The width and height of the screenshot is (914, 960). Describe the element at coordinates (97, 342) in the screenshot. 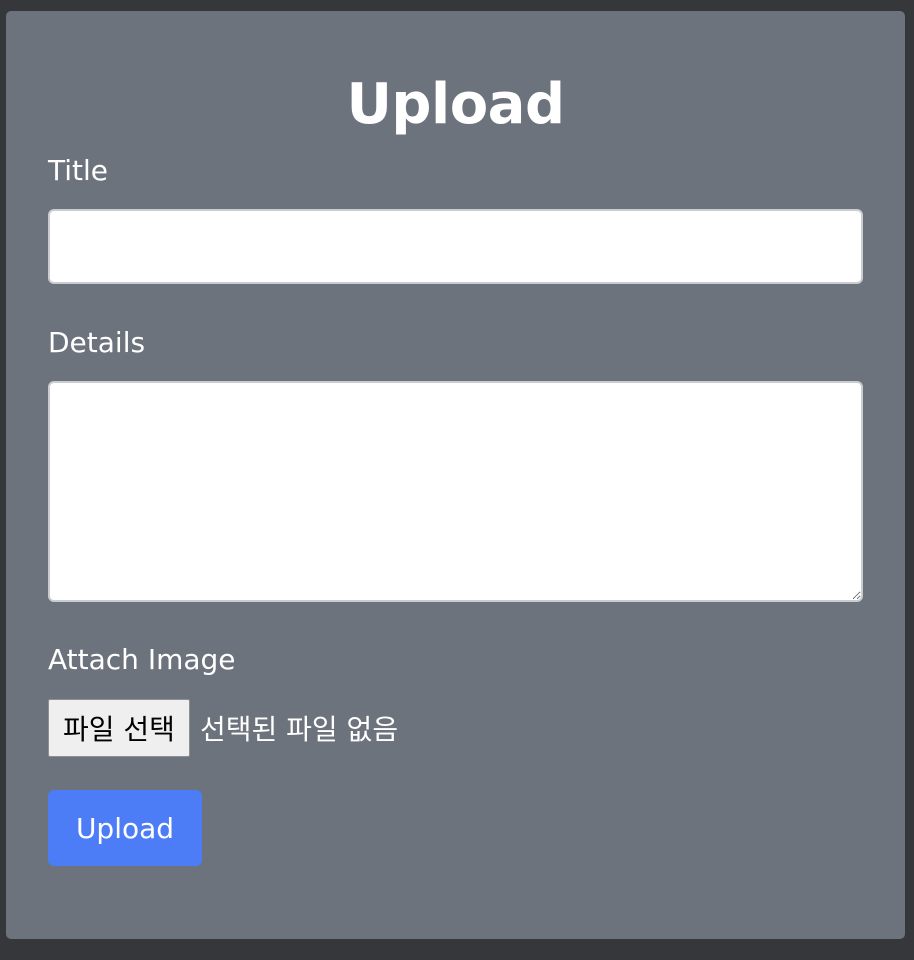

I see `details-label: Details` at that location.